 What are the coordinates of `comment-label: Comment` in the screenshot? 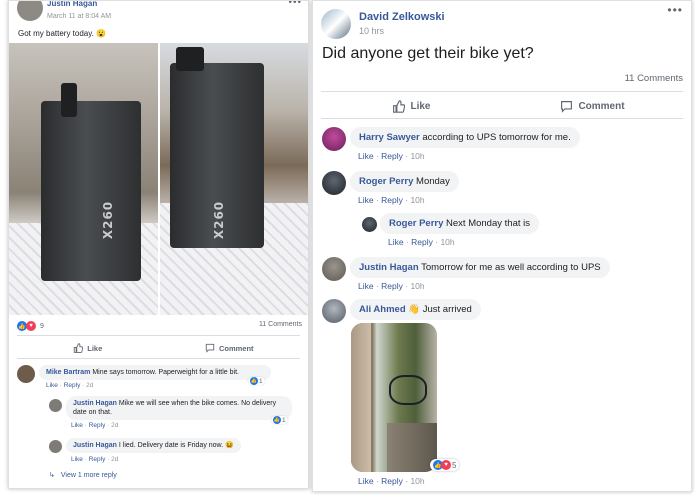 It's located at (236, 348).